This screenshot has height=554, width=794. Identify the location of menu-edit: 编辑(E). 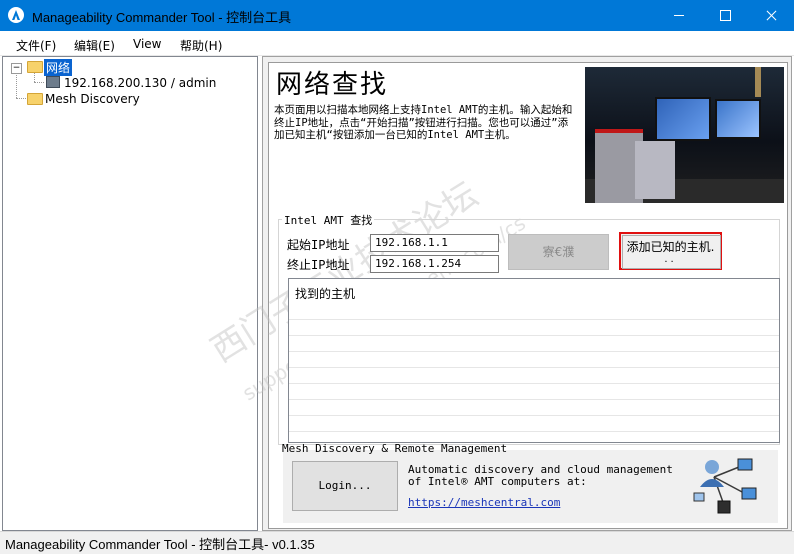
(94, 45).